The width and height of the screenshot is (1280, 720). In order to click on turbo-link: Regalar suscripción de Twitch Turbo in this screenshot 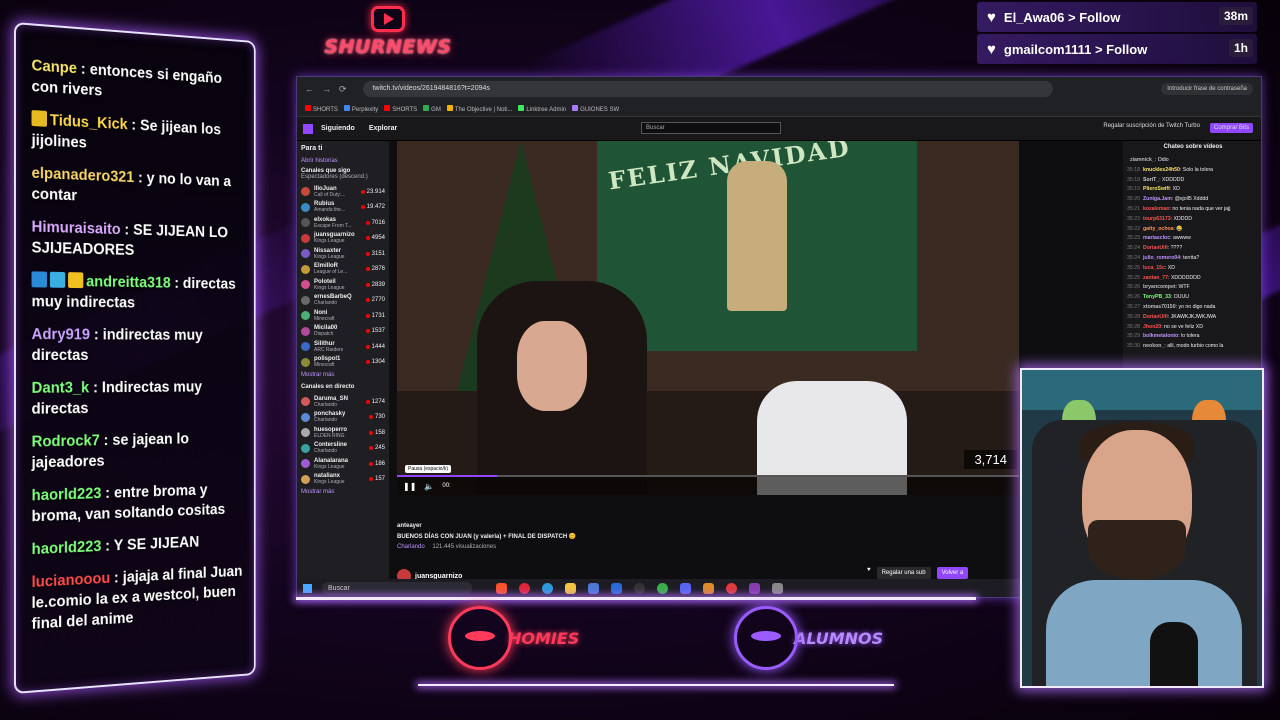, I will do `click(1151, 128)`.